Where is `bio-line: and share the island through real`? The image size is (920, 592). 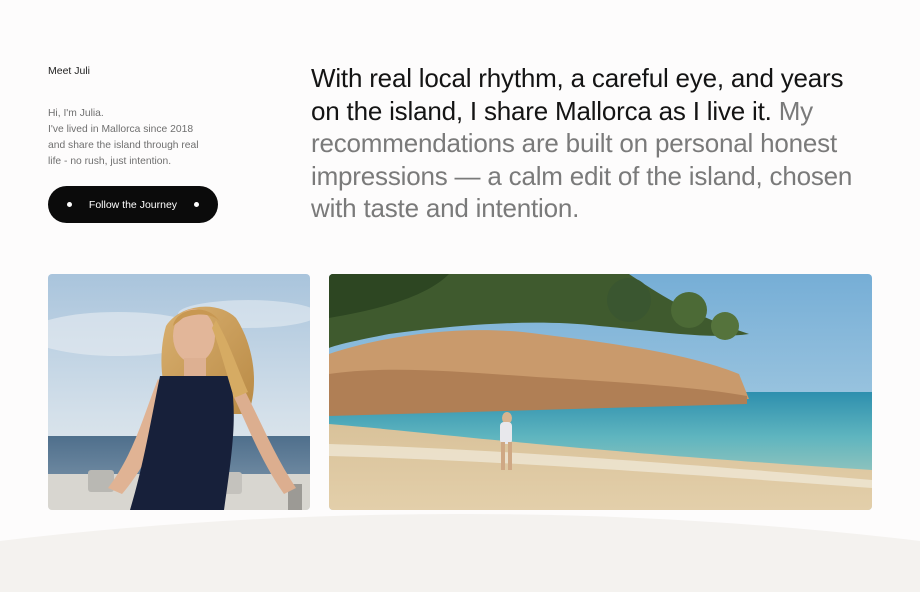 bio-line: and share the island through real is located at coordinates (123, 145).